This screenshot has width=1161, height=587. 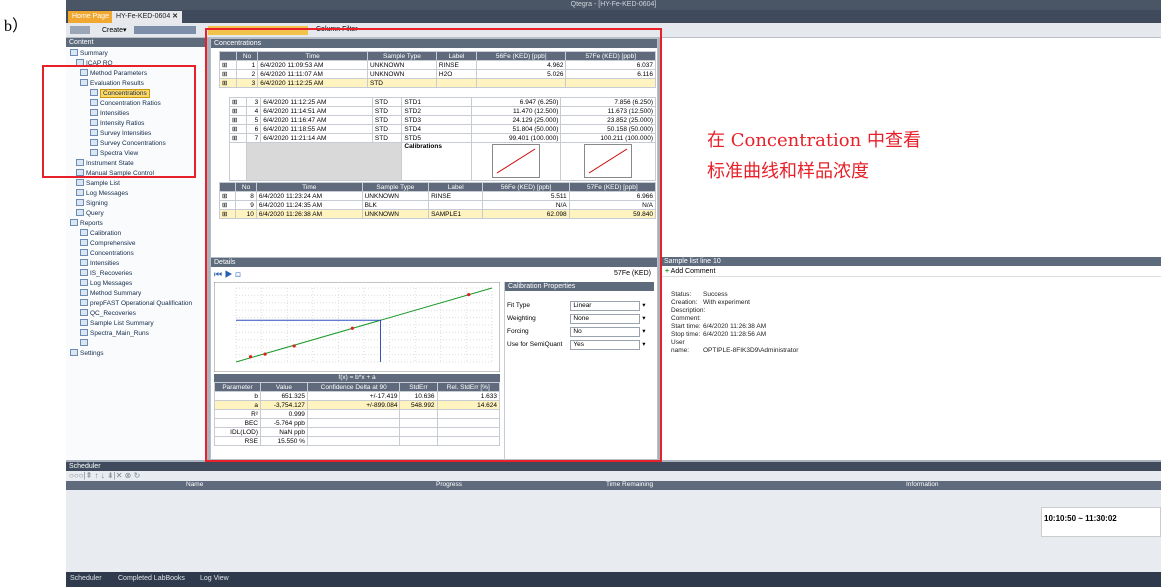 I want to click on tree-item-14: Log Messages, so click(x=102, y=194).